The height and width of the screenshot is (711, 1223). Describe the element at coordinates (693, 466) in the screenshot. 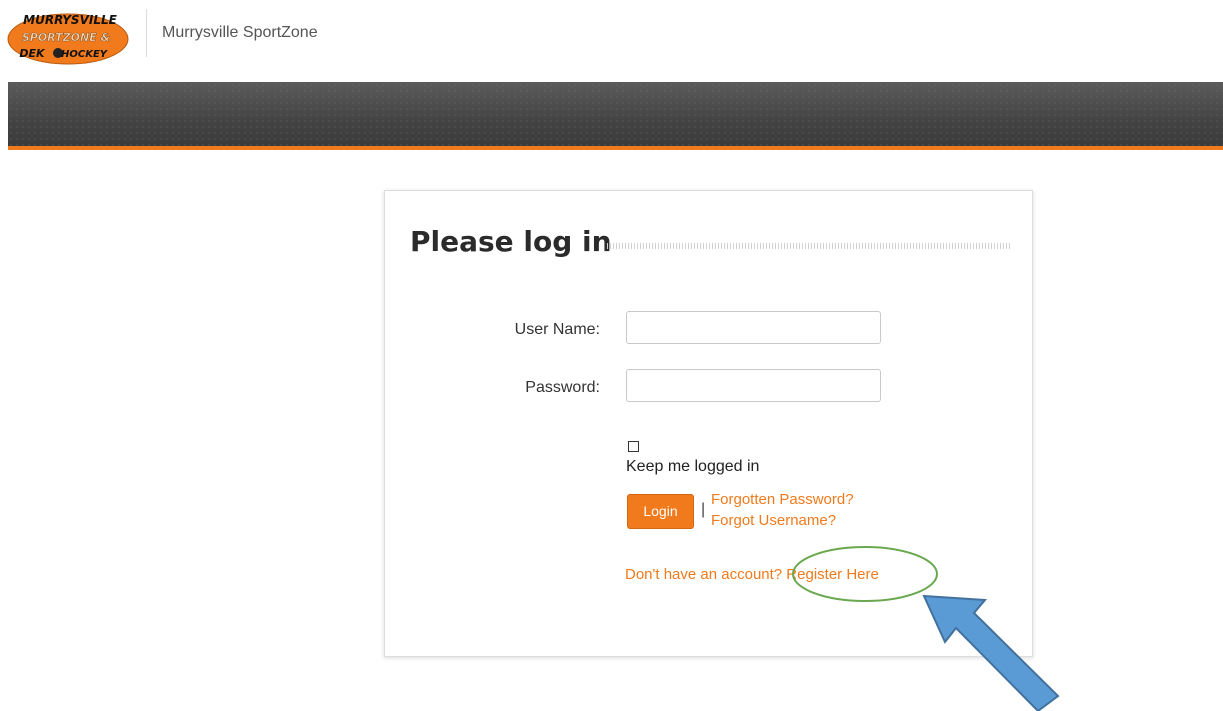

I see `keep-logged-in-label: Keep me logged in` at that location.